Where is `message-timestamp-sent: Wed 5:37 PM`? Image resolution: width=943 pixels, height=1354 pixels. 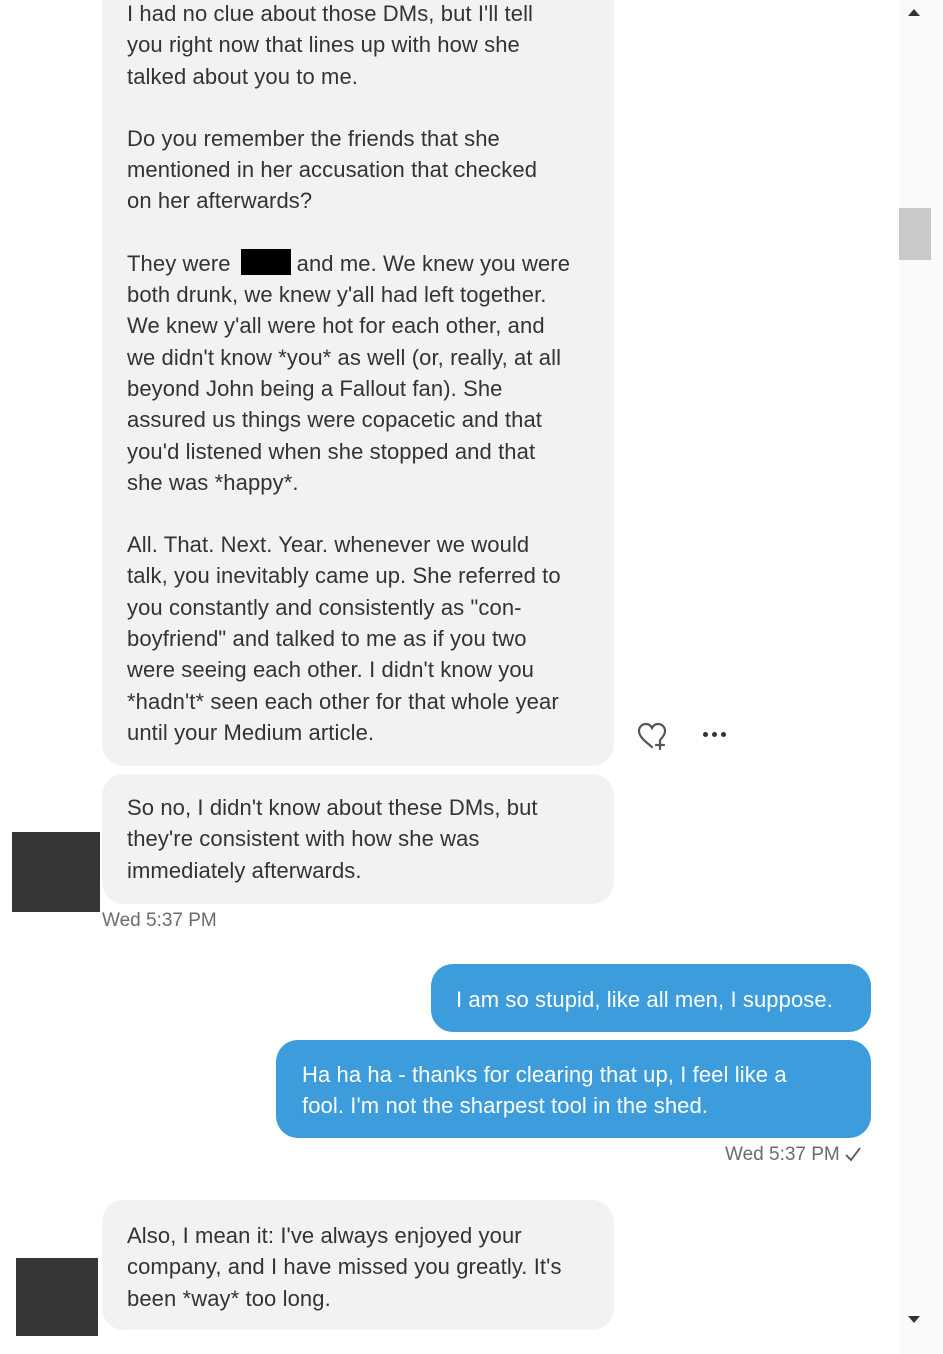
message-timestamp-sent: Wed 5:37 PM is located at coordinates (793, 1156).